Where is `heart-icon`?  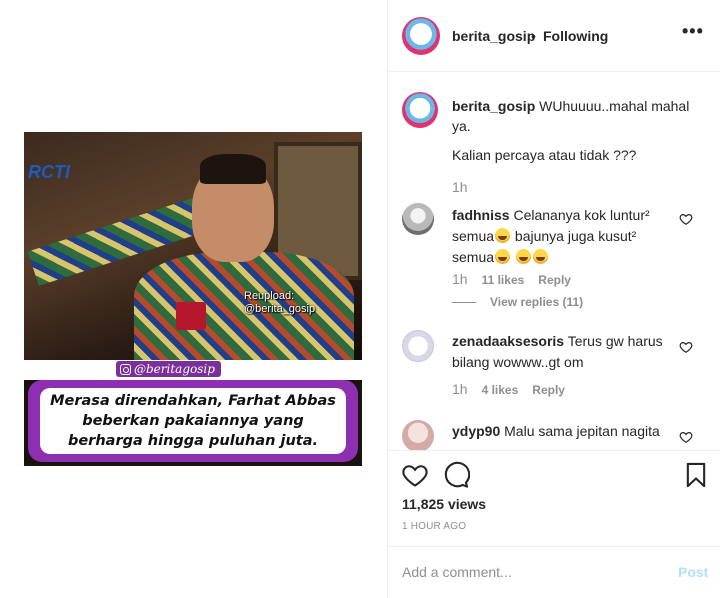 heart-icon is located at coordinates (415, 475).